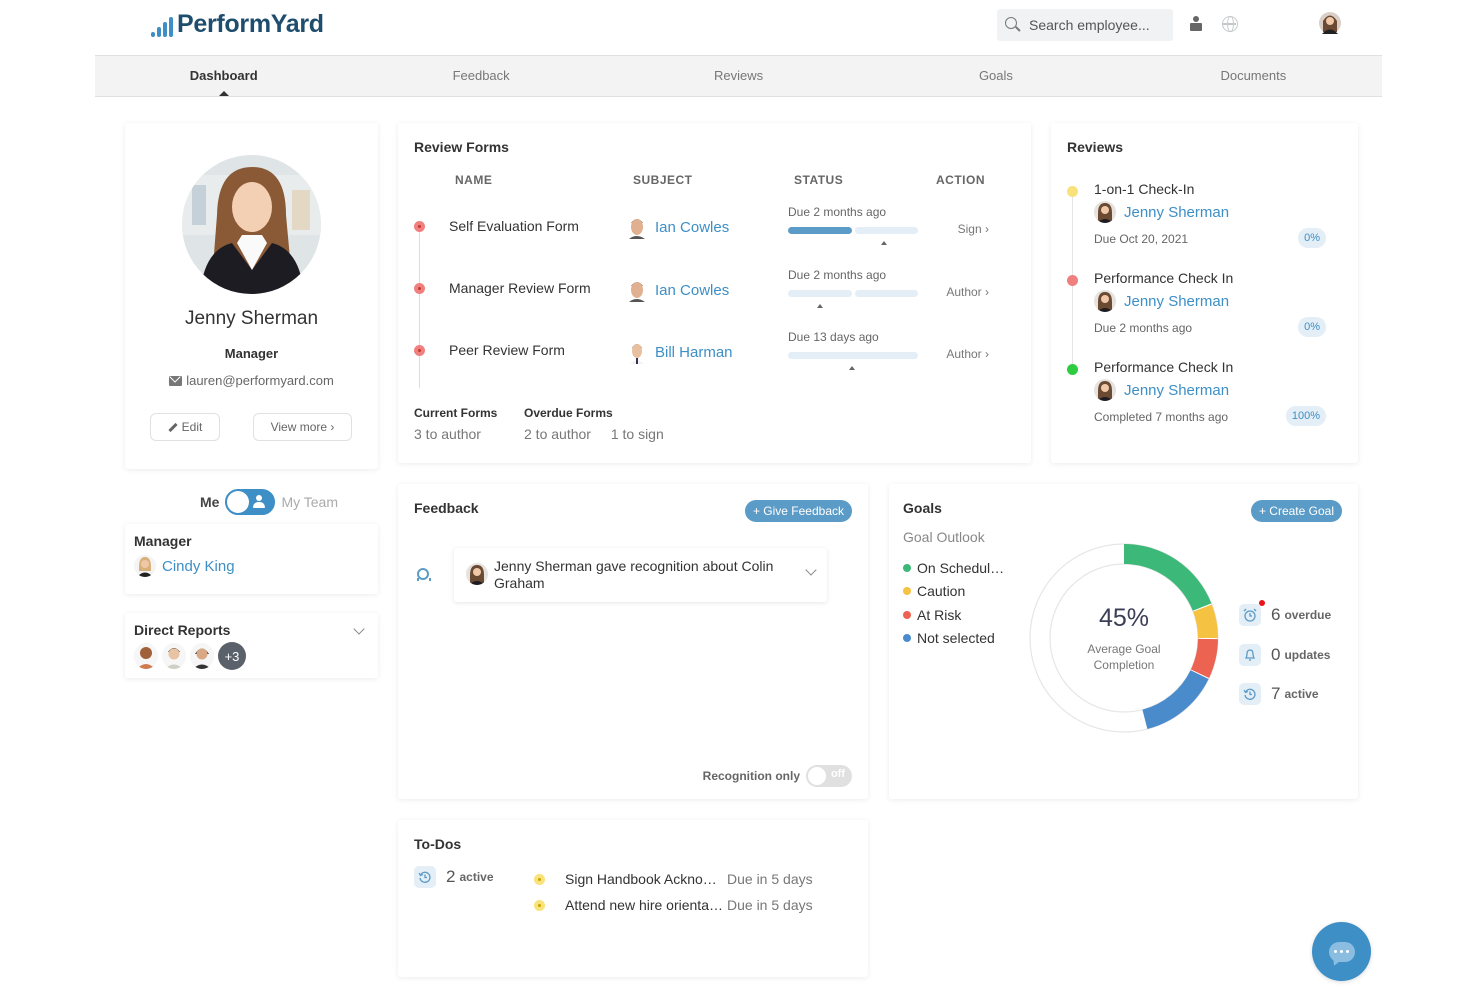  I want to click on goal-stat-updates: 0 updates, so click(1284, 655).